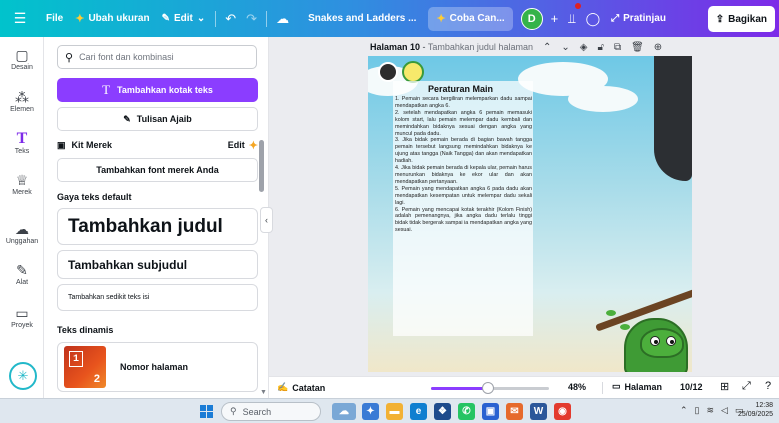 The width and height of the screenshot is (779, 423). What do you see at coordinates (157, 367) in the screenshot?
I see `page-number-card: 1 2 Nomor halaman` at bounding box center [157, 367].